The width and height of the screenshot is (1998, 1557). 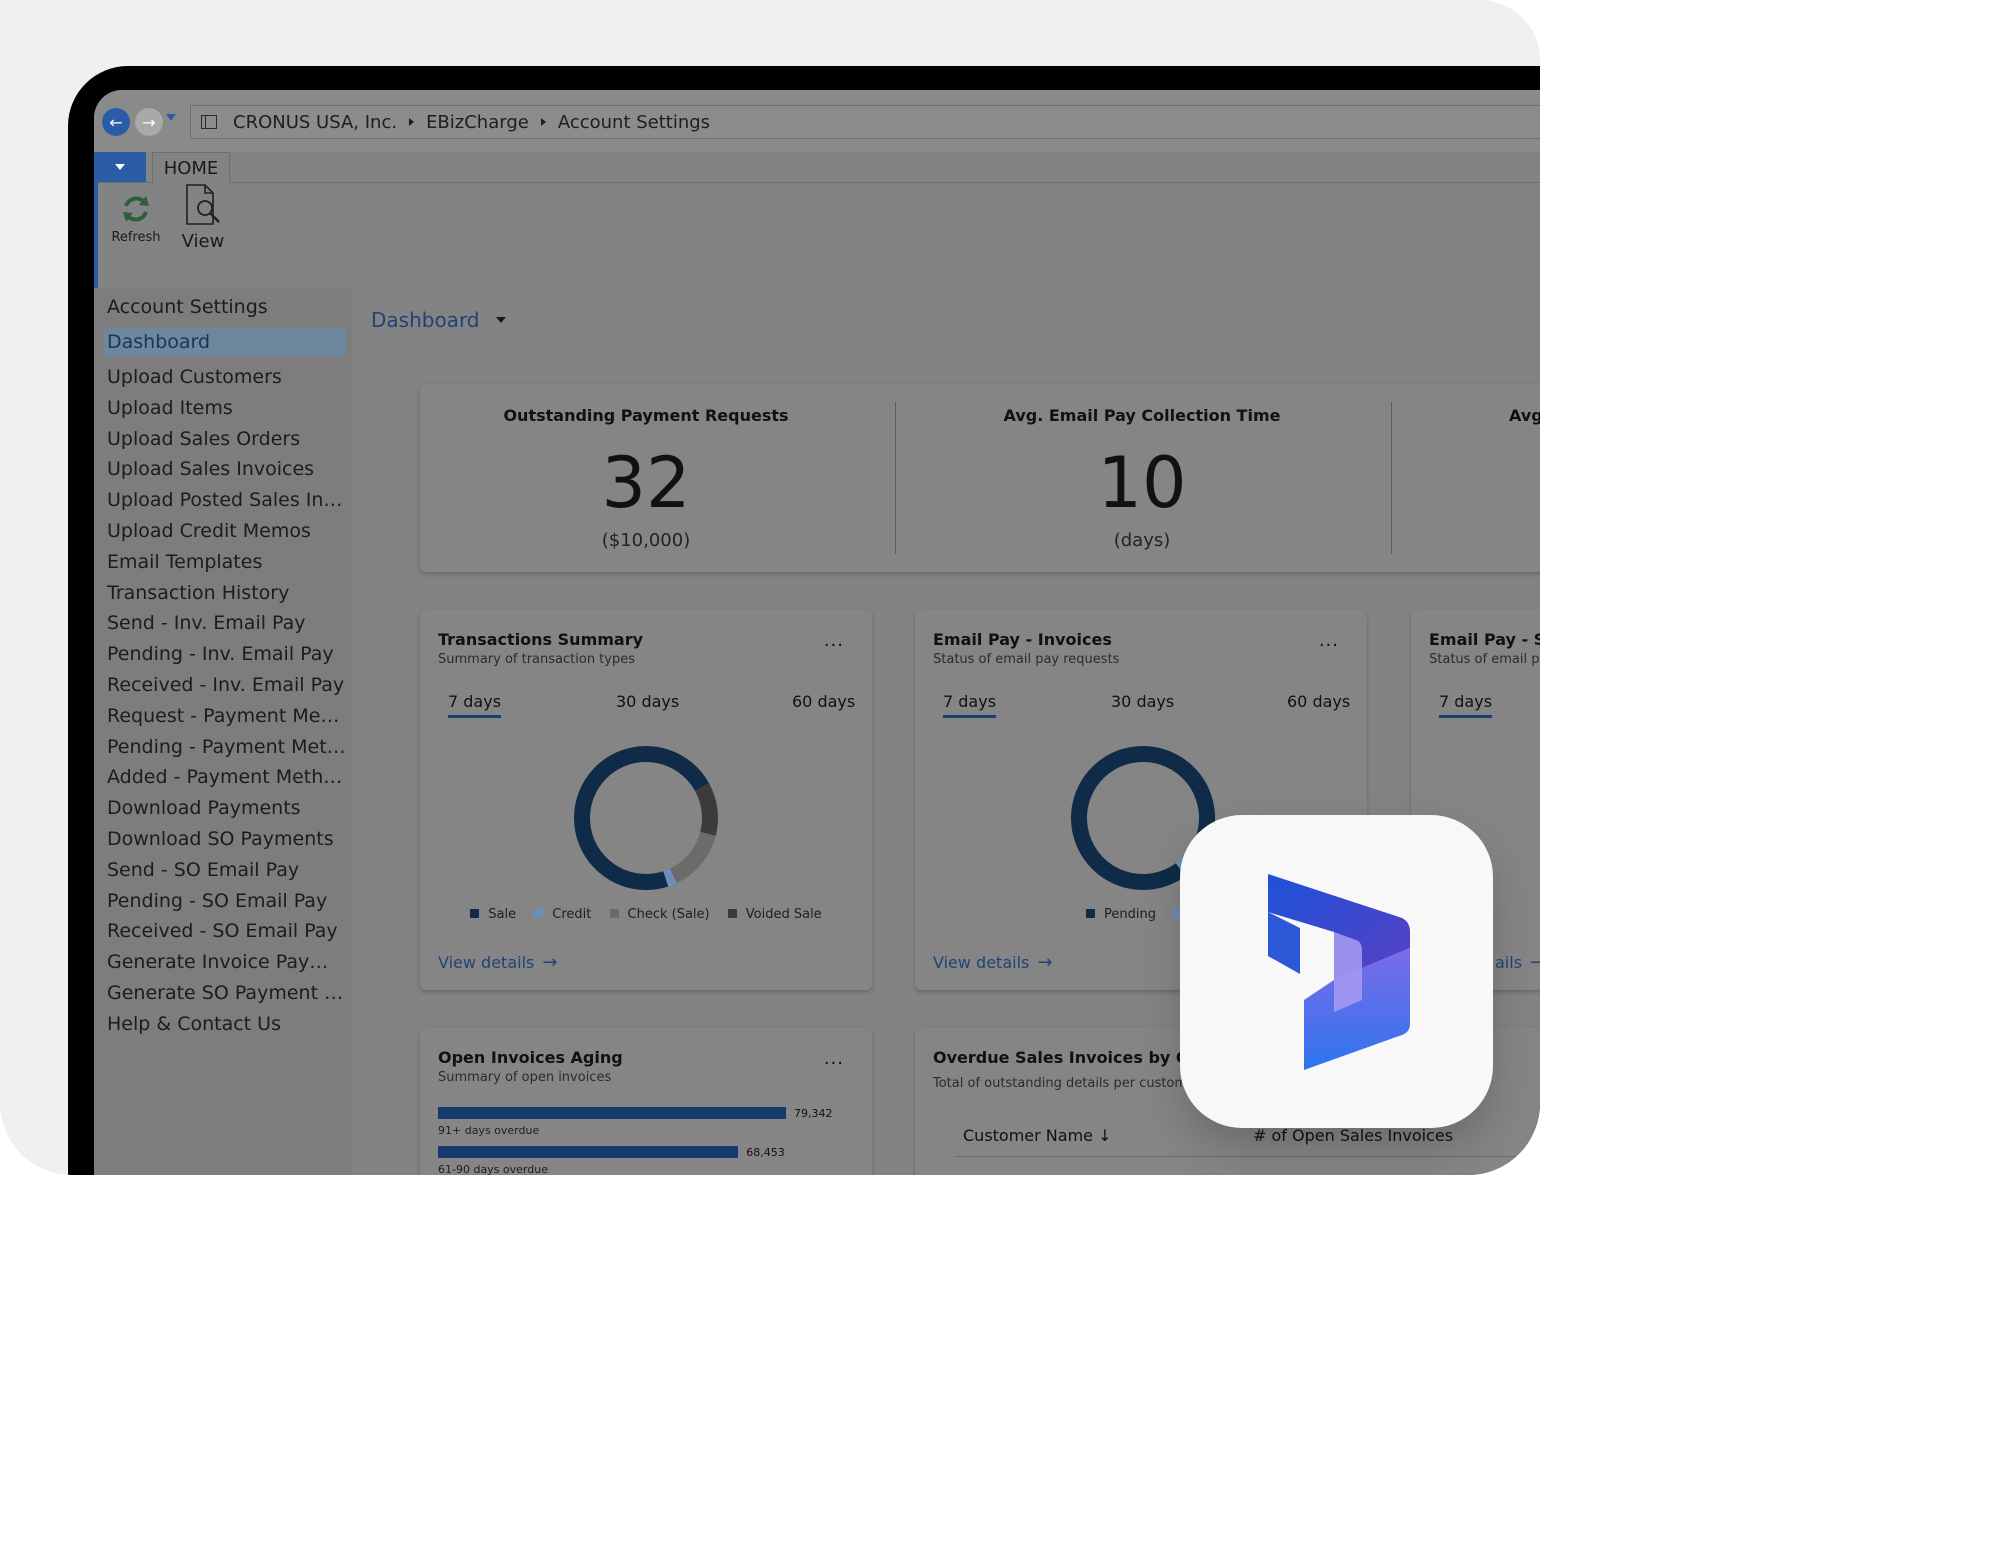 I want to click on arrow-left-icon: ←, so click(x=116, y=122).